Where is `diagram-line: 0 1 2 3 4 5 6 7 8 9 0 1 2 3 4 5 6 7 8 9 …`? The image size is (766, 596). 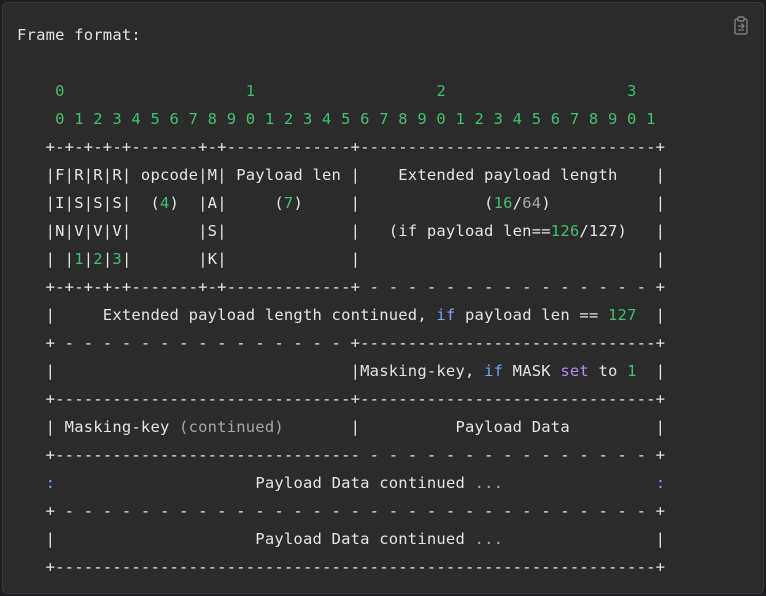 diagram-line: 0 1 2 3 4 5 6 7 8 9 0 1 2 3 4 5 6 7 8 9 … is located at coordinates (336, 119).